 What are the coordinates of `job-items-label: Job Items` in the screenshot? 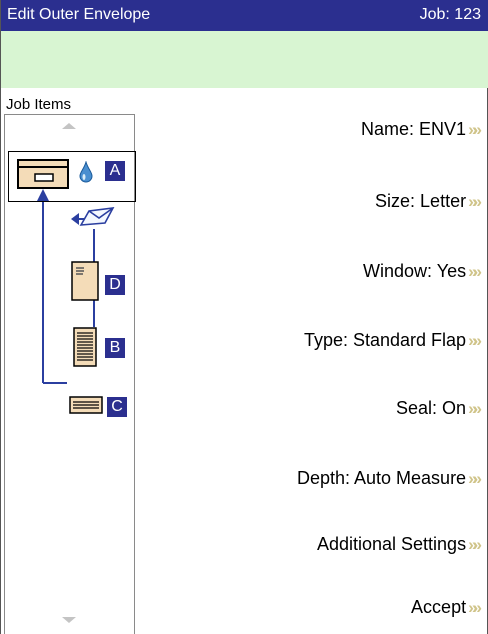 It's located at (39, 104).